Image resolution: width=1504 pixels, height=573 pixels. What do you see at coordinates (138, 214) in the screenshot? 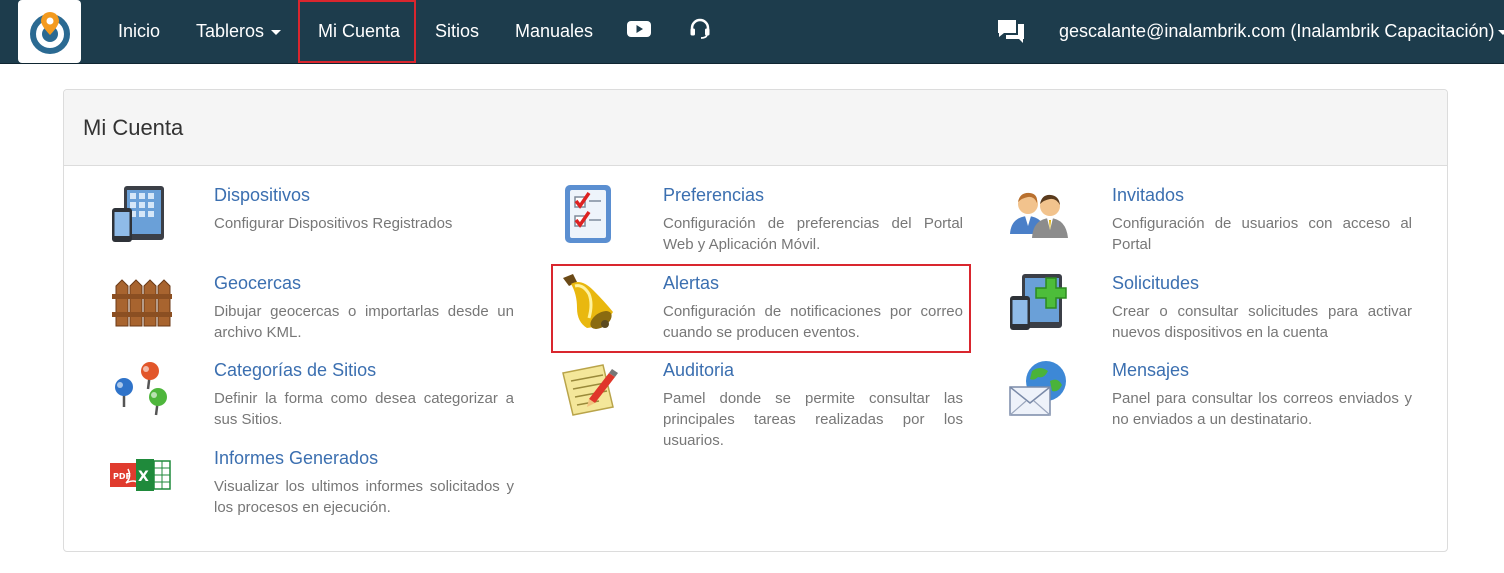
I see `devices-icon` at bounding box center [138, 214].